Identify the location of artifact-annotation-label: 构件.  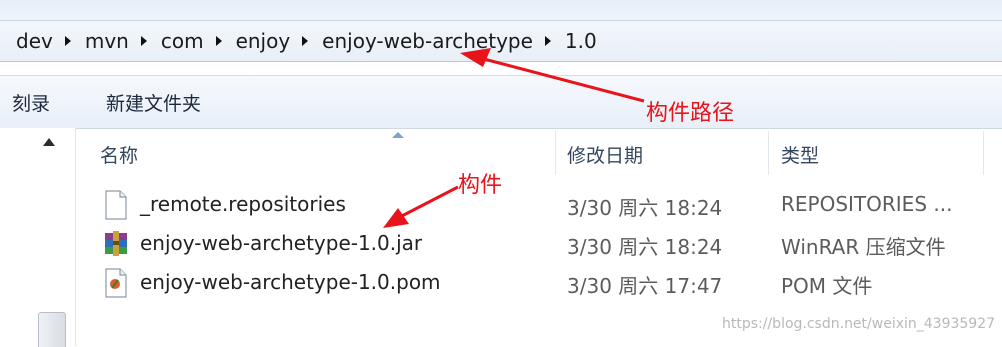
(480, 185).